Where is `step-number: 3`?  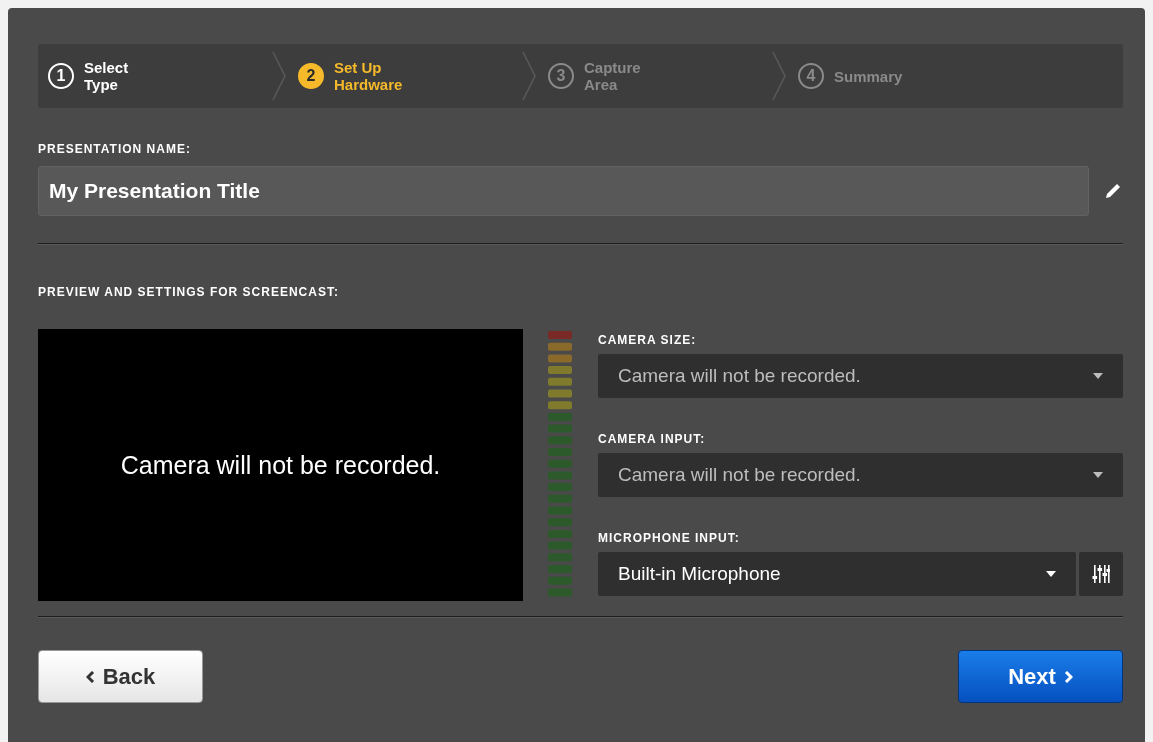
step-number: 3 is located at coordinates (561, 76).